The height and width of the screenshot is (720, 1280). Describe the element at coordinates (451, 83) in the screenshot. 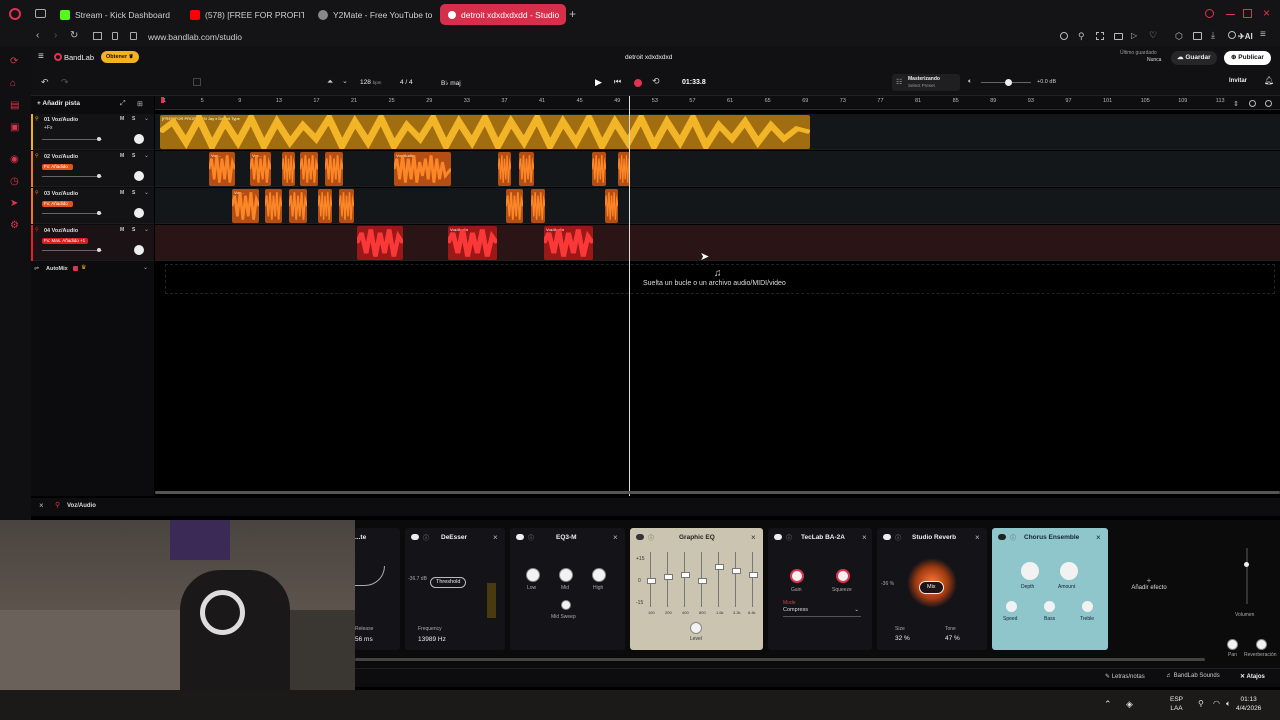

I see `key-display: B♭ maj` at that location.